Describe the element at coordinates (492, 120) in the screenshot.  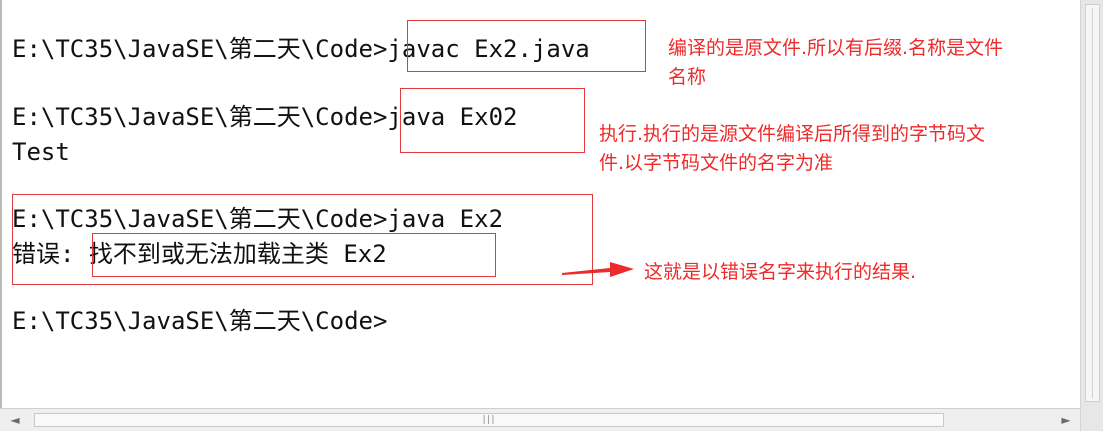
I see `run-highlight-box` at that location.